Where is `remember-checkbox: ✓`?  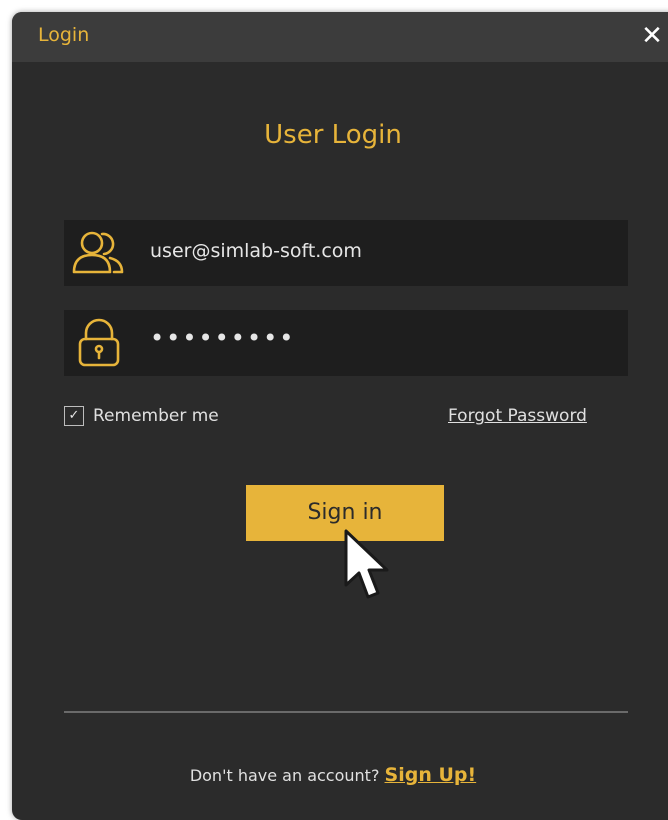 remember-checkbox: ✓ is located at coordinates (74, 416).